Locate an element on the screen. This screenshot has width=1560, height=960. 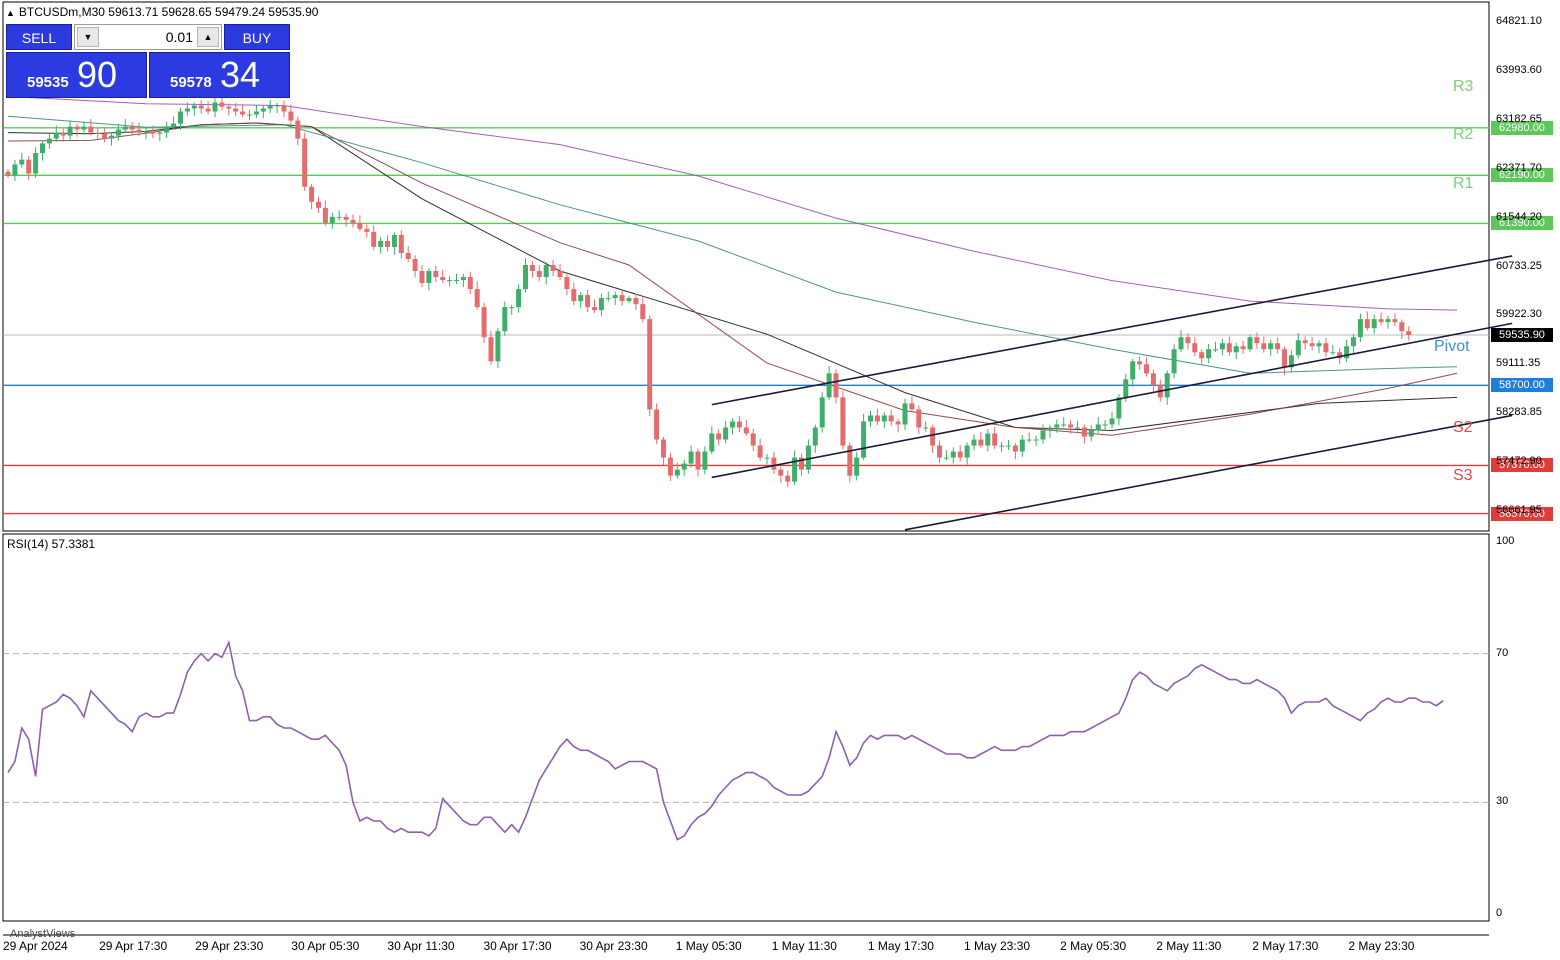
r3-label: R3 is located at coordinates (1463, 86).